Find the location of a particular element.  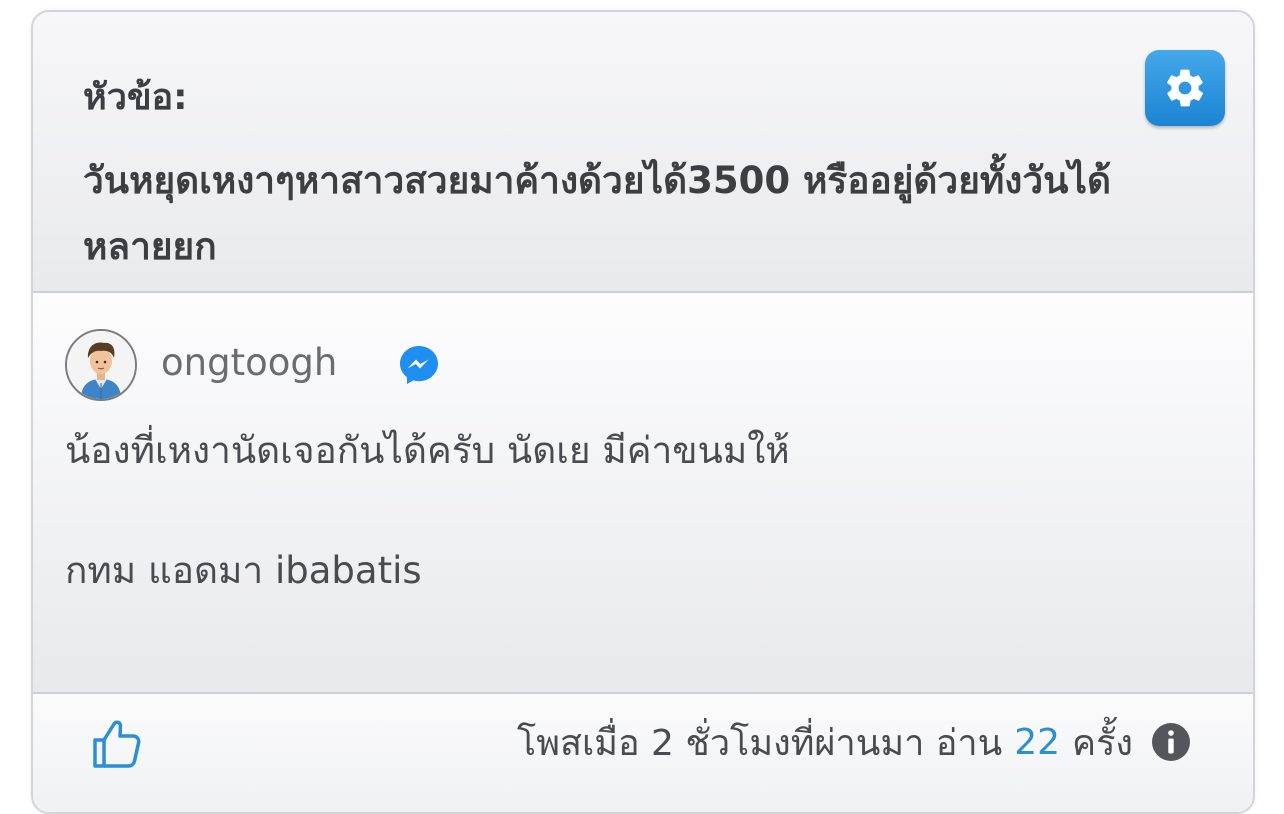

username: ongtoogh is located at coordinates (249, 363).